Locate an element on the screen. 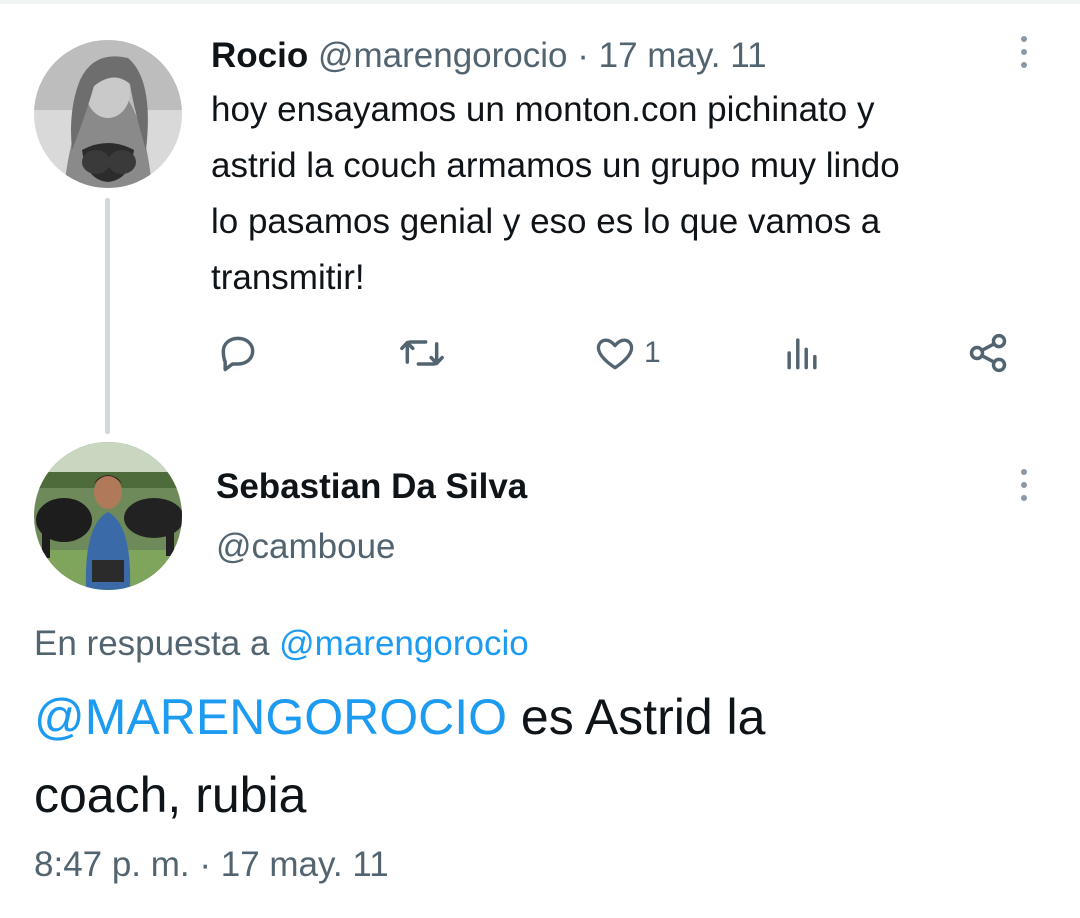 Image resolution: width=1080 pixels, height=918 pixels. reply-target-link: @marengorocio is located at coordinates (404, 643).